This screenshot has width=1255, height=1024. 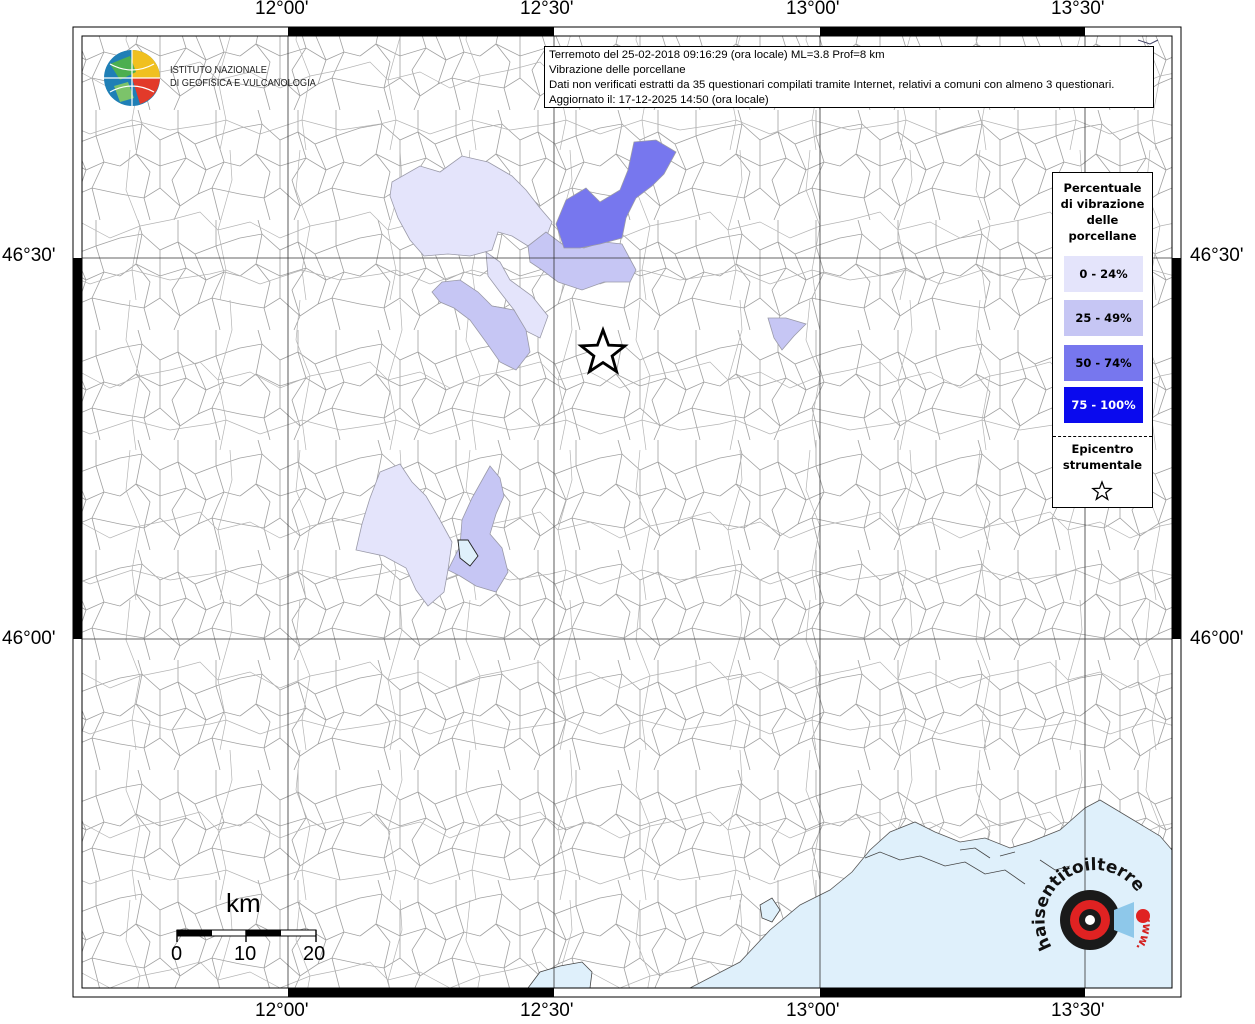 I want to click on legend-class-2: 50 - 74%, so click(x=1103, y=363).